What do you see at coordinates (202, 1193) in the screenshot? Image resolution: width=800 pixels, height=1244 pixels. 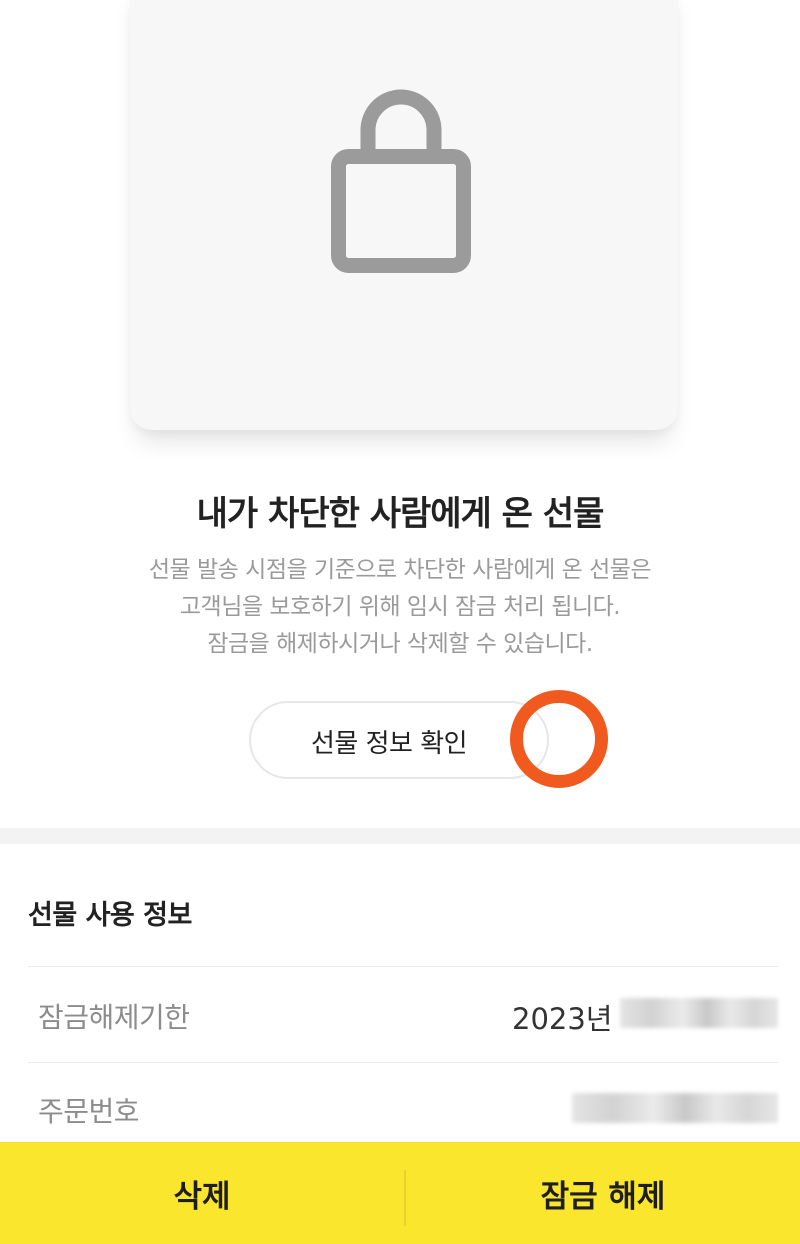 I see `delete-button: 삭제` at bounding box center [202, 1193].